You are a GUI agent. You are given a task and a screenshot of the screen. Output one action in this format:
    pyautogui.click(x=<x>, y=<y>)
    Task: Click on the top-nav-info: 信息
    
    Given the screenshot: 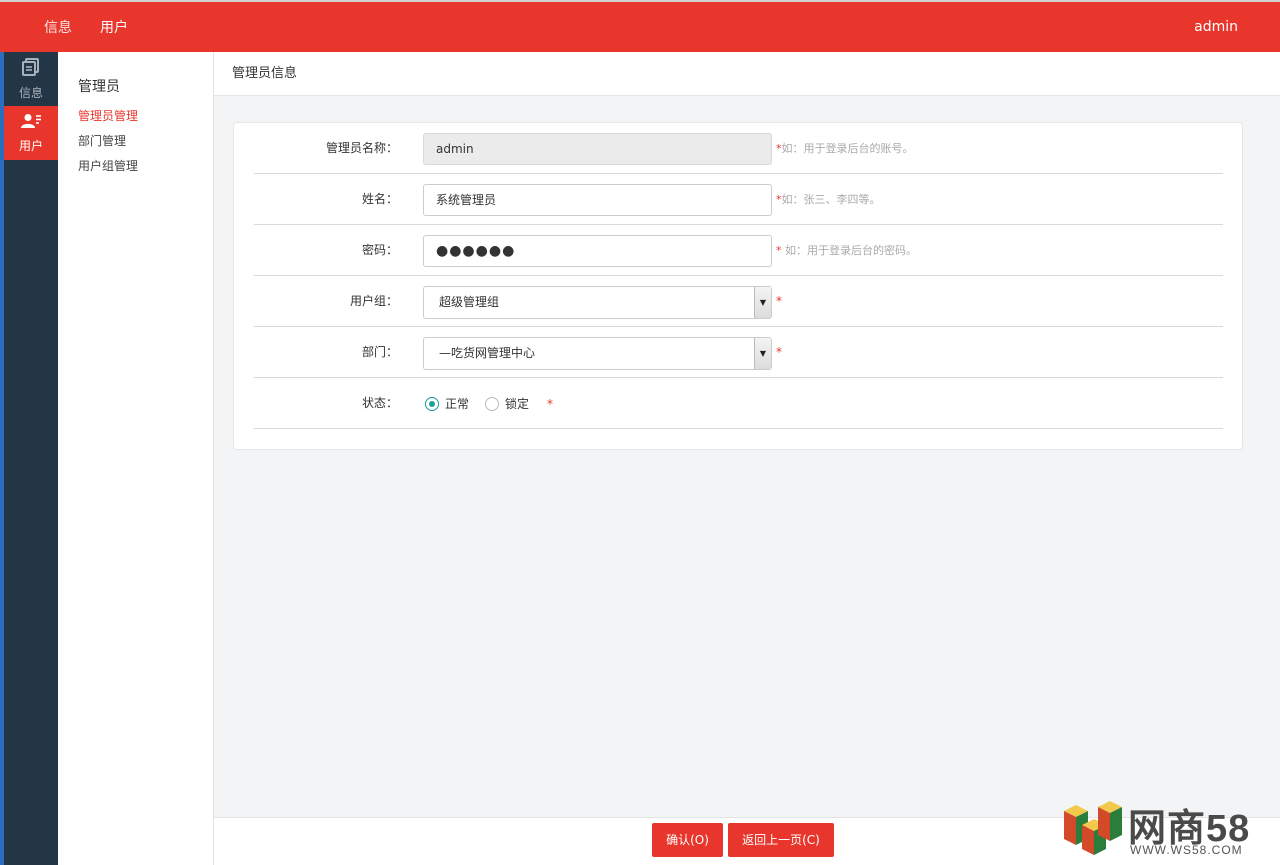 What is the action you would take?
    pyautogui.click(x=58, y=27)
    